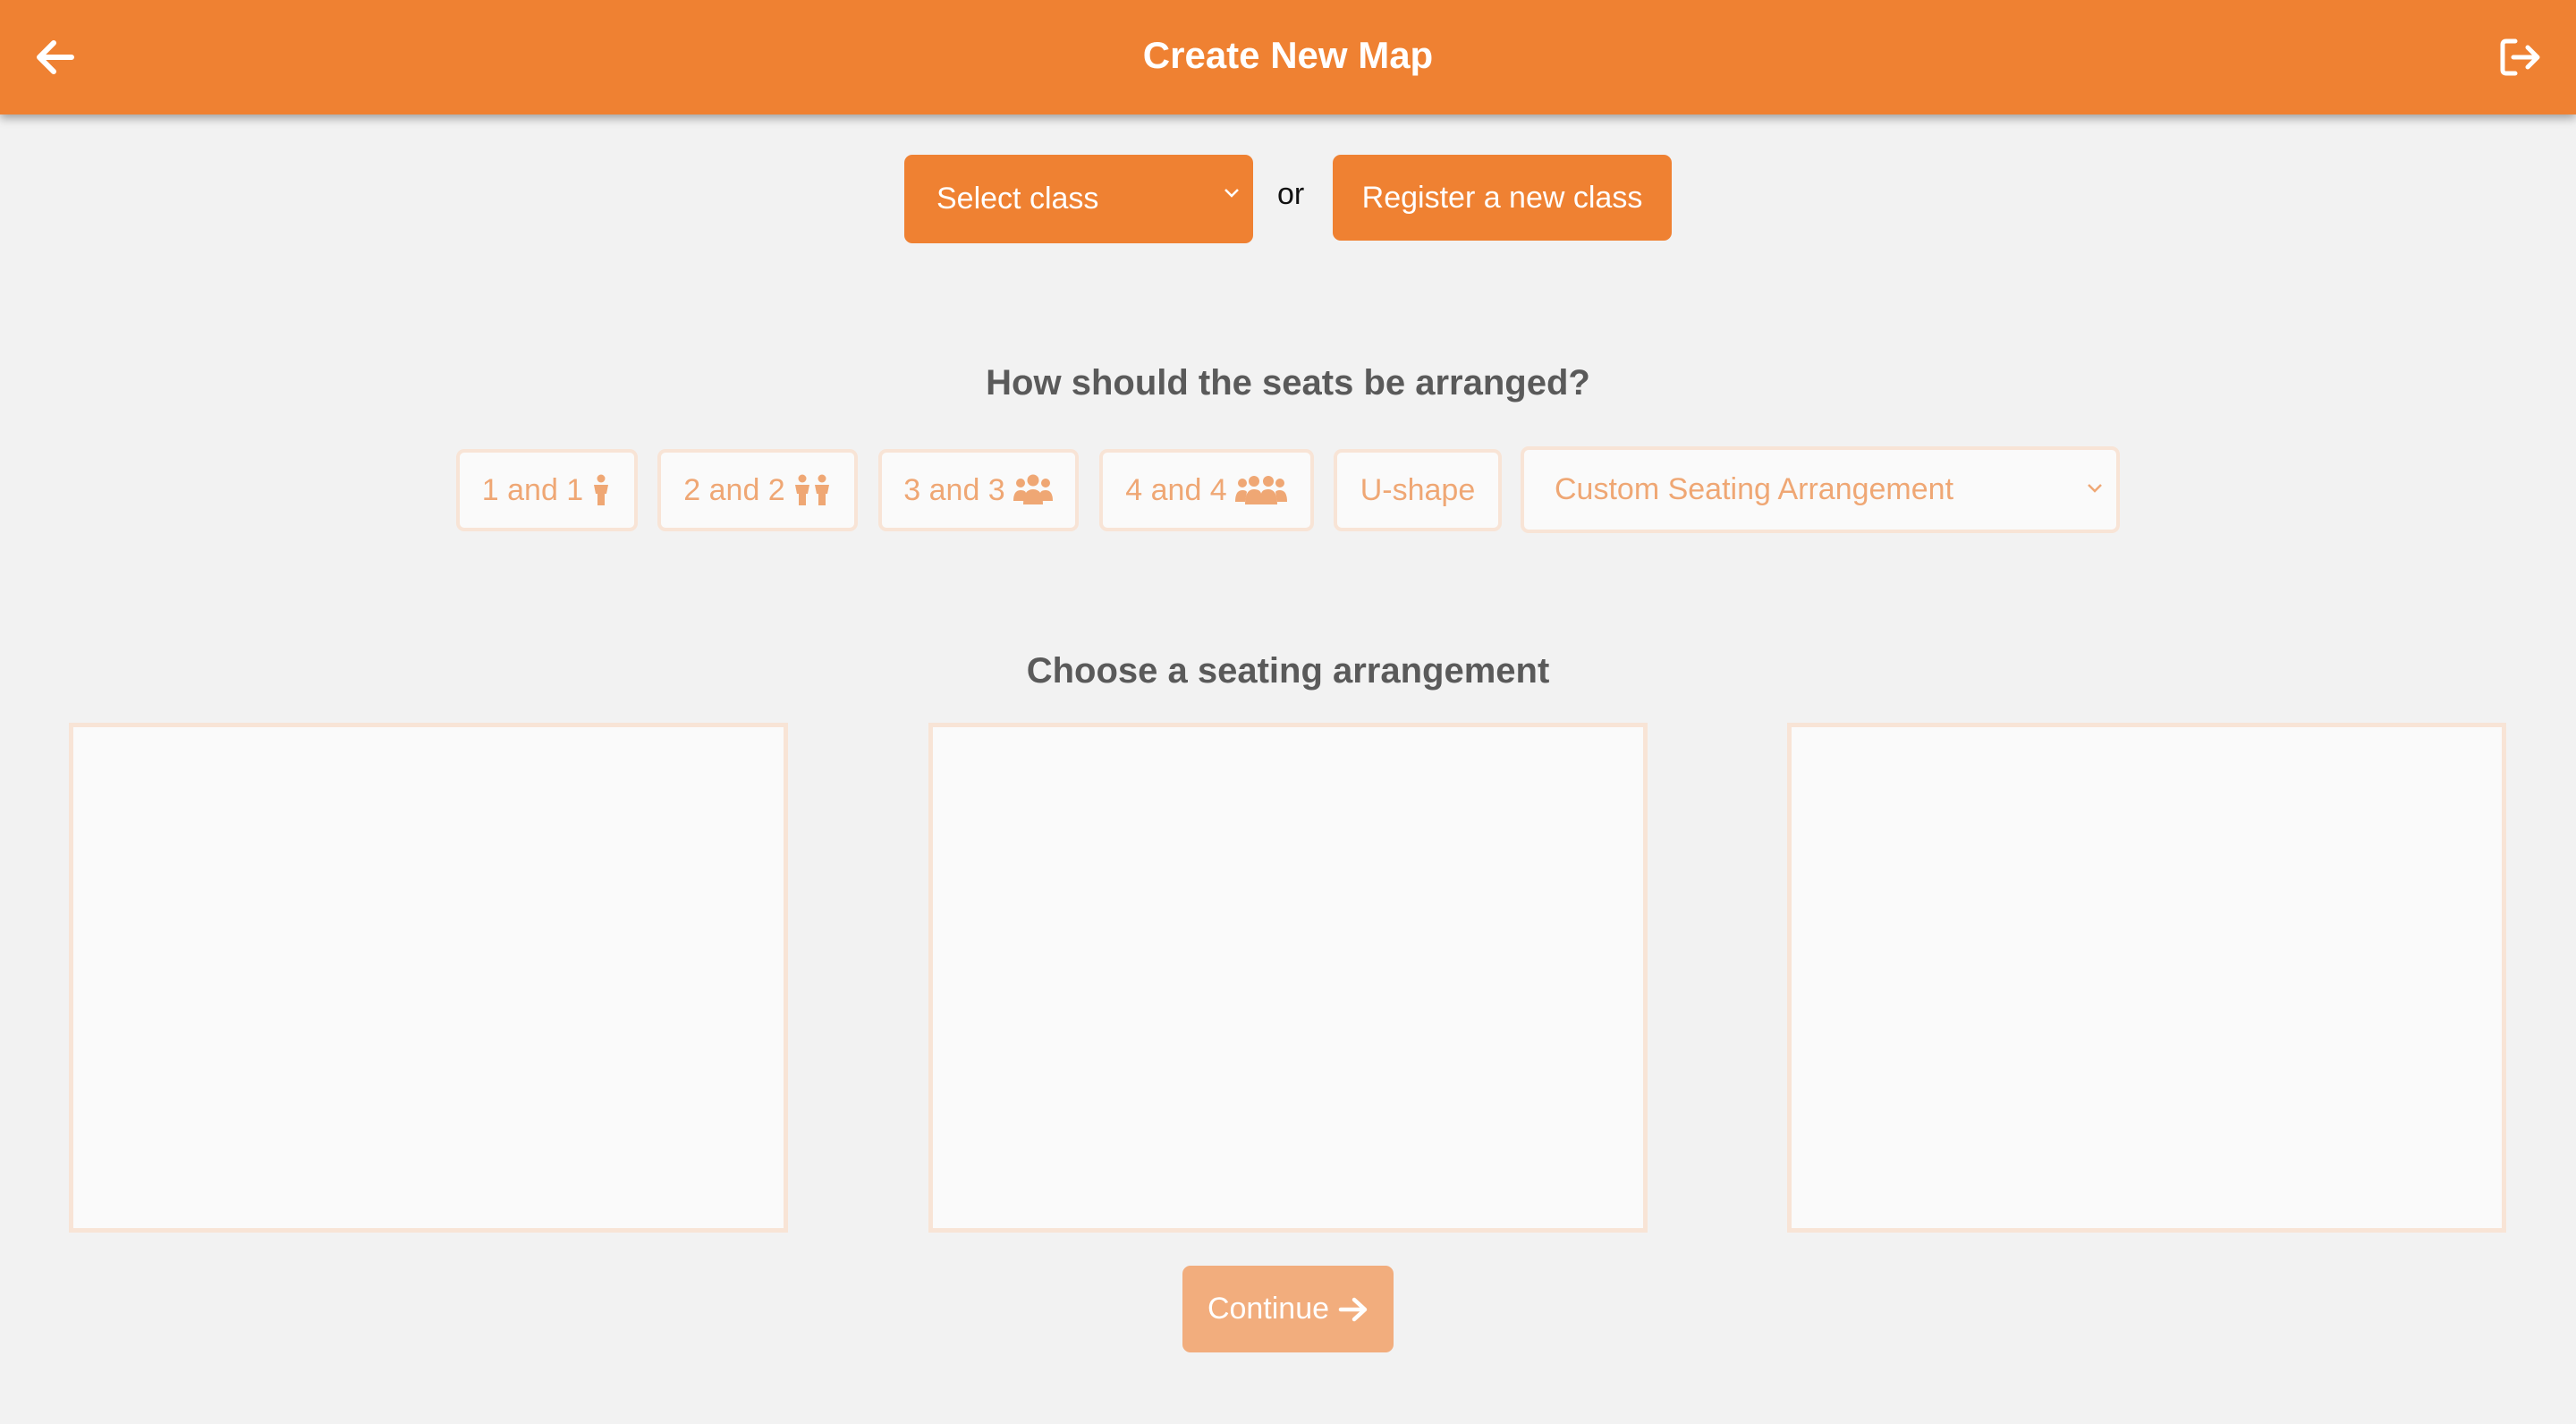 The image size is (2576, 1424). Describe the element at coordinates (532, 489) in the screenshot. I see `seat-option-label: 1 and 1` at that location.